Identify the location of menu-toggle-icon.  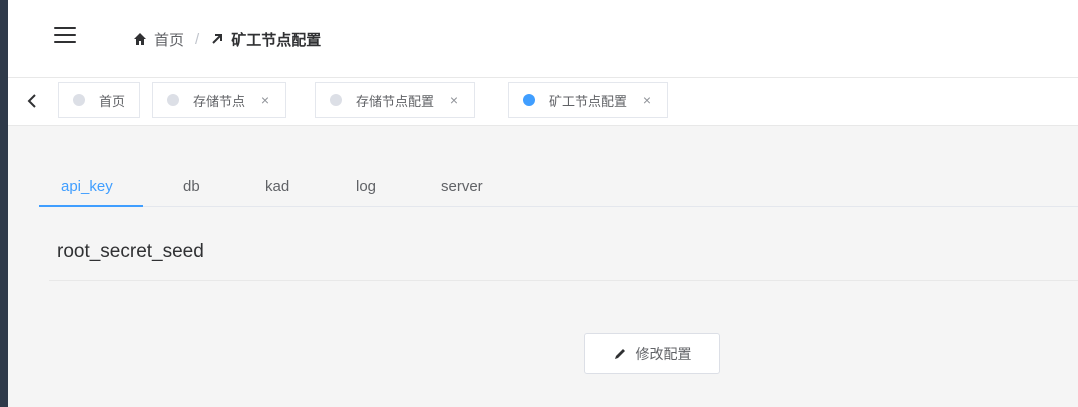
(65, 35).